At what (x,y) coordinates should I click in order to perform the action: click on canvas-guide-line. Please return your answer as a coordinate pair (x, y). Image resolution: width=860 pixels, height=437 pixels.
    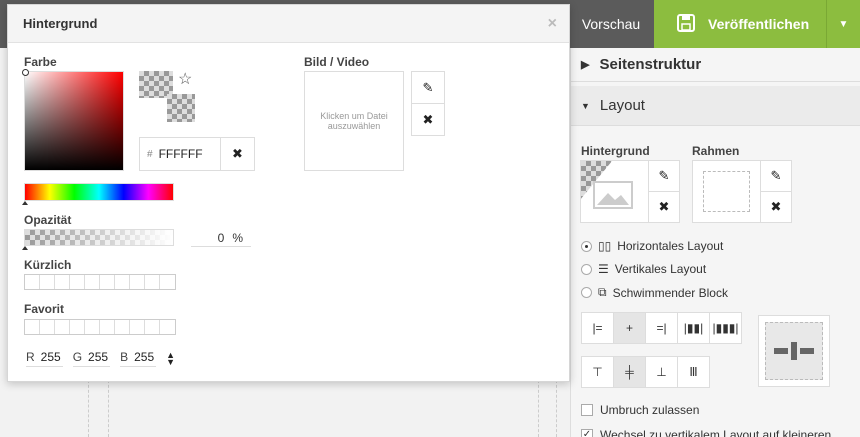
    Looking at the image, I should click on (538, 408).